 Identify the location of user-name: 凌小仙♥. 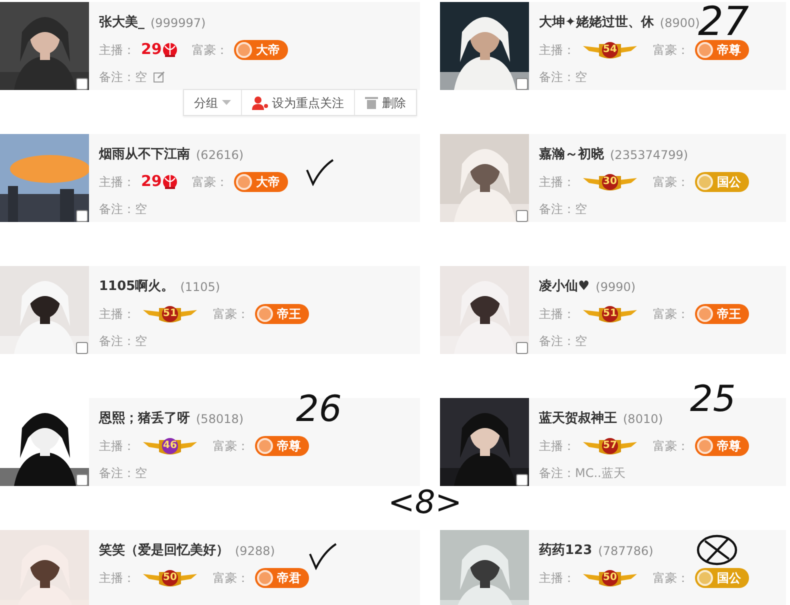
(564, 287).